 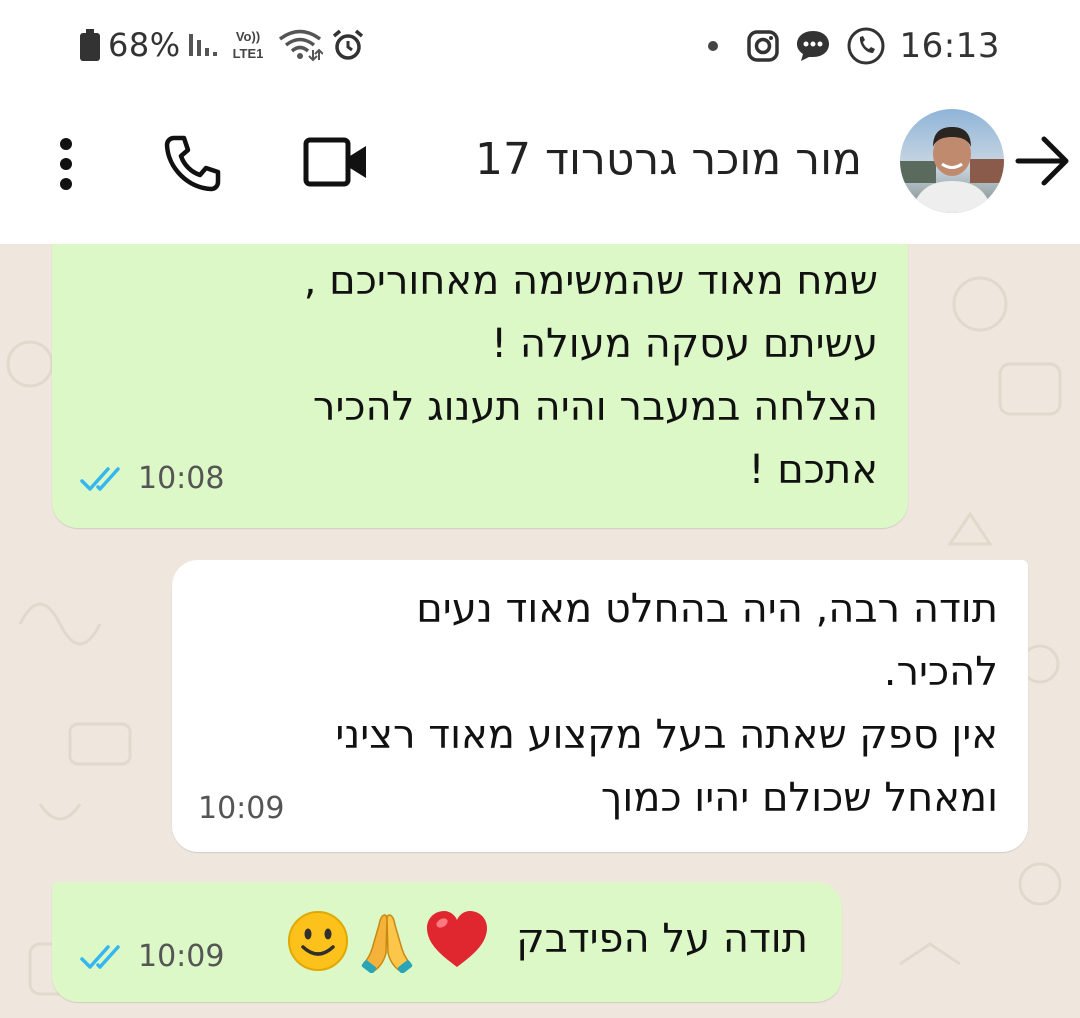 What do you see at coordinates (707, 609) in the screenshot?
I see `message-text-line: תודה רבה, היה בהחלט מאוד נעים` at bounding box center [707, 609].